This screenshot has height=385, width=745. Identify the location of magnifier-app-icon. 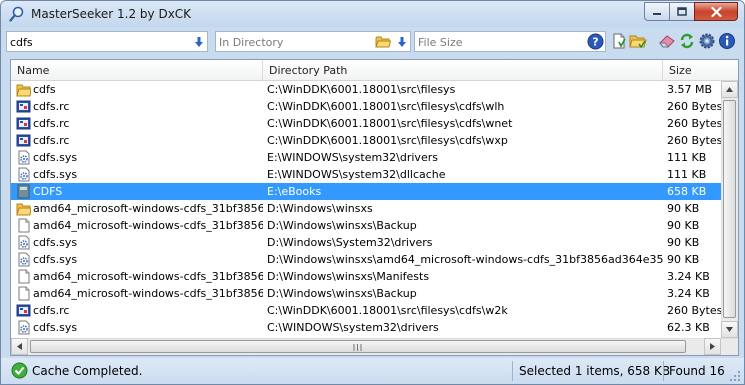
(16, 14).